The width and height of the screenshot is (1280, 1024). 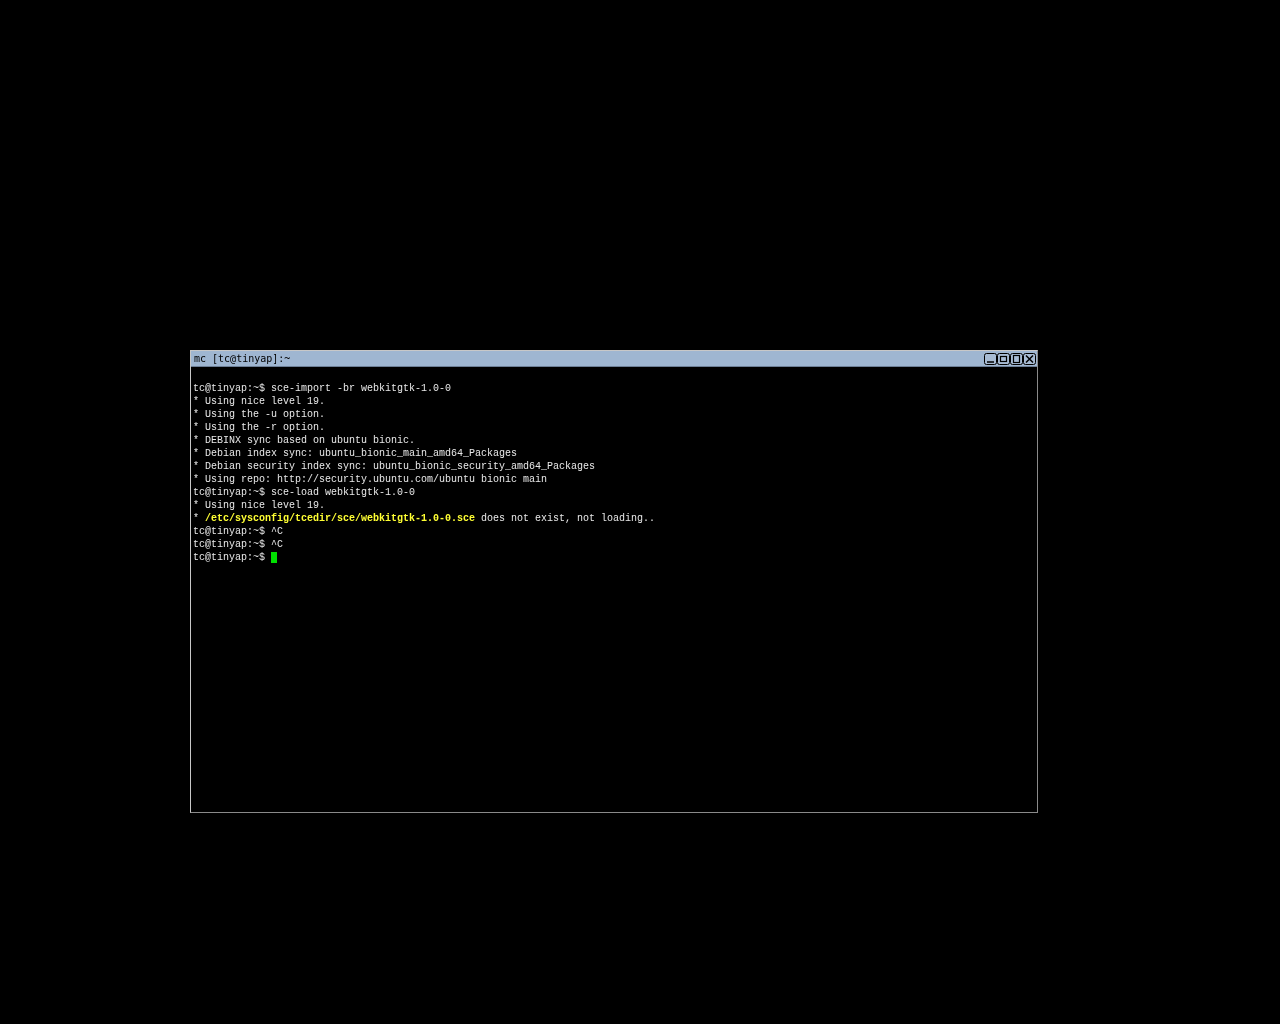 What do you see at coordinates (394, 466) in the screenshot?
I see `terminal-line: * Debian security index sync: ubuntu_bionic_security_amd64_Packages` at bounding box center [394, 466].